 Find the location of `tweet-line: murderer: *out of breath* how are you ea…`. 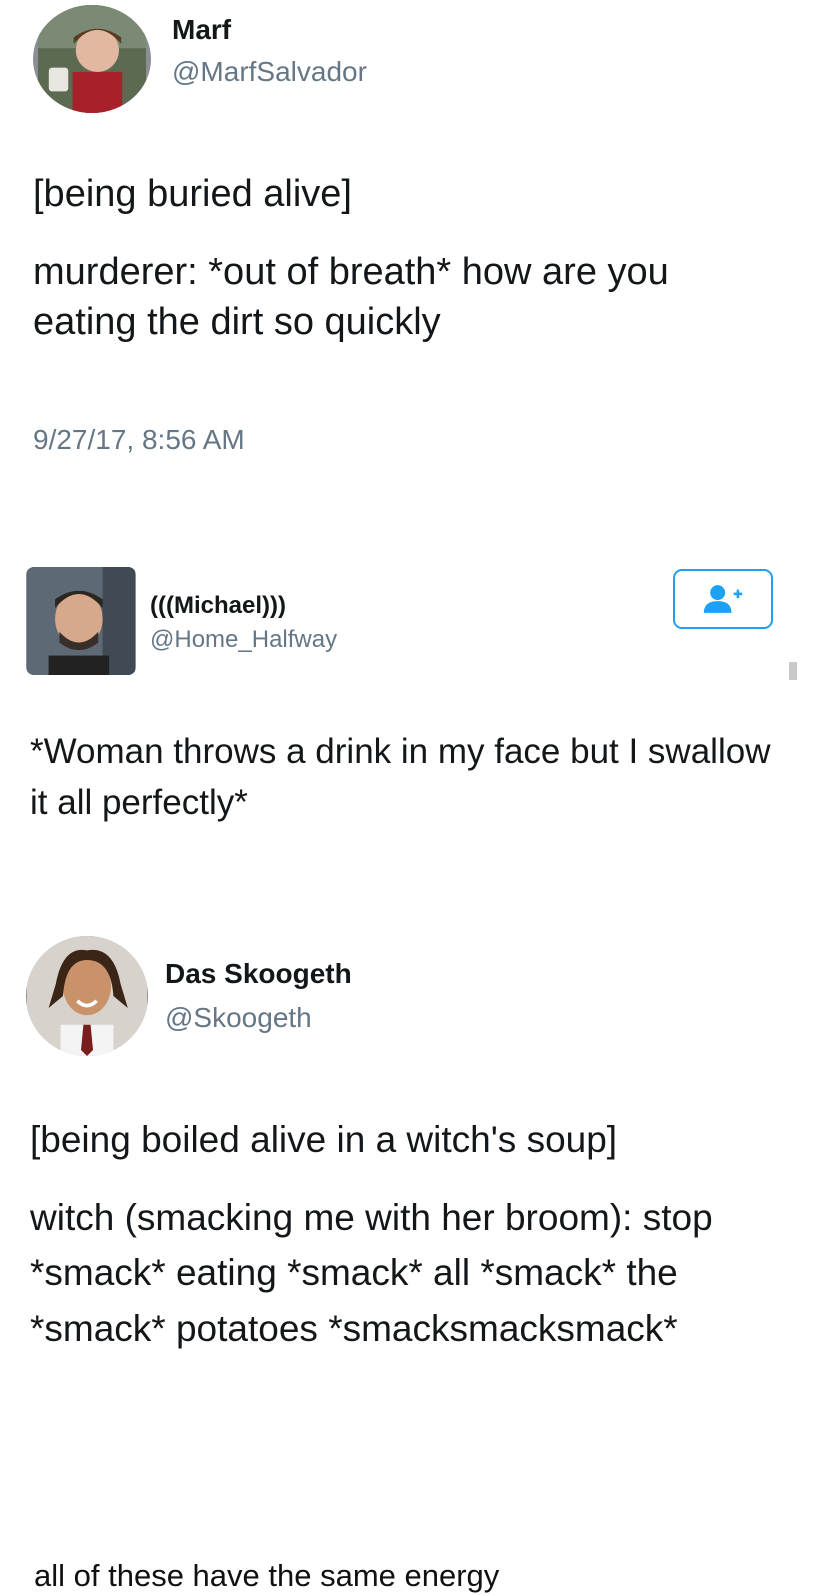

tweet-line: murderer: *out of breath* how are you ea… is located at coordinates (351, 297).